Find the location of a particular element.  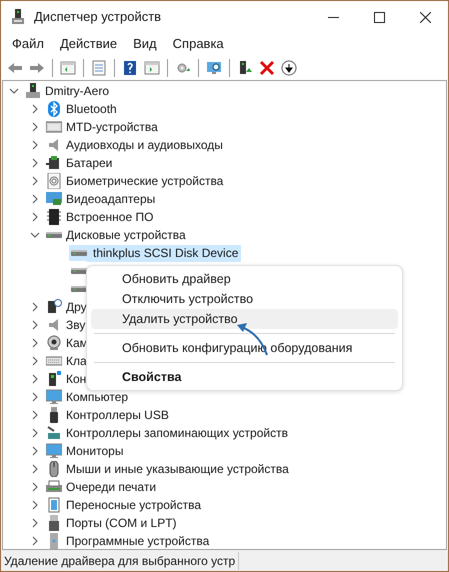

help-icon is located at coordinates (130, 68).